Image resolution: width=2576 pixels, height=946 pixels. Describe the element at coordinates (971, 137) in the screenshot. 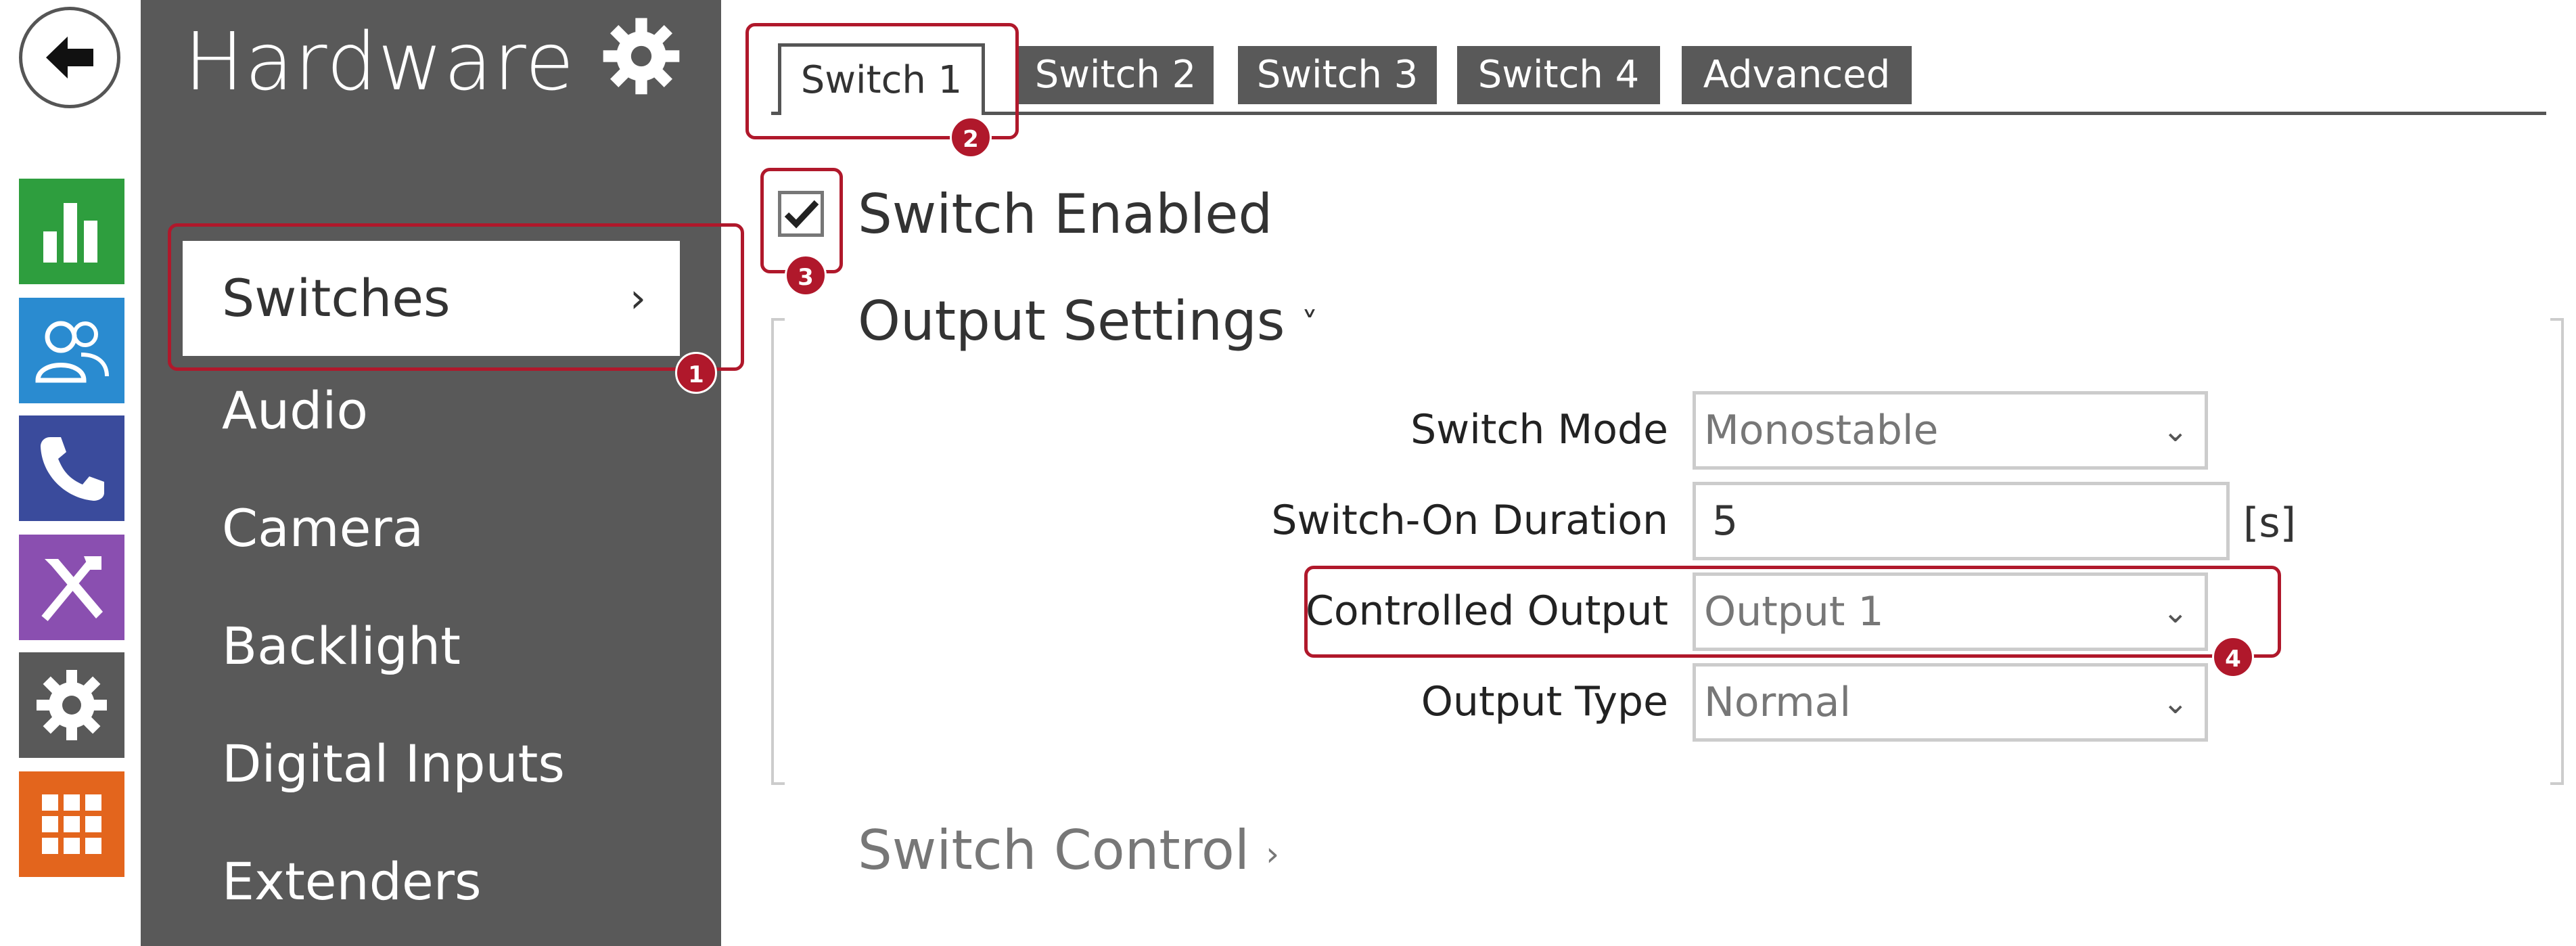

I see `callout-badge-2: 2` at that location.